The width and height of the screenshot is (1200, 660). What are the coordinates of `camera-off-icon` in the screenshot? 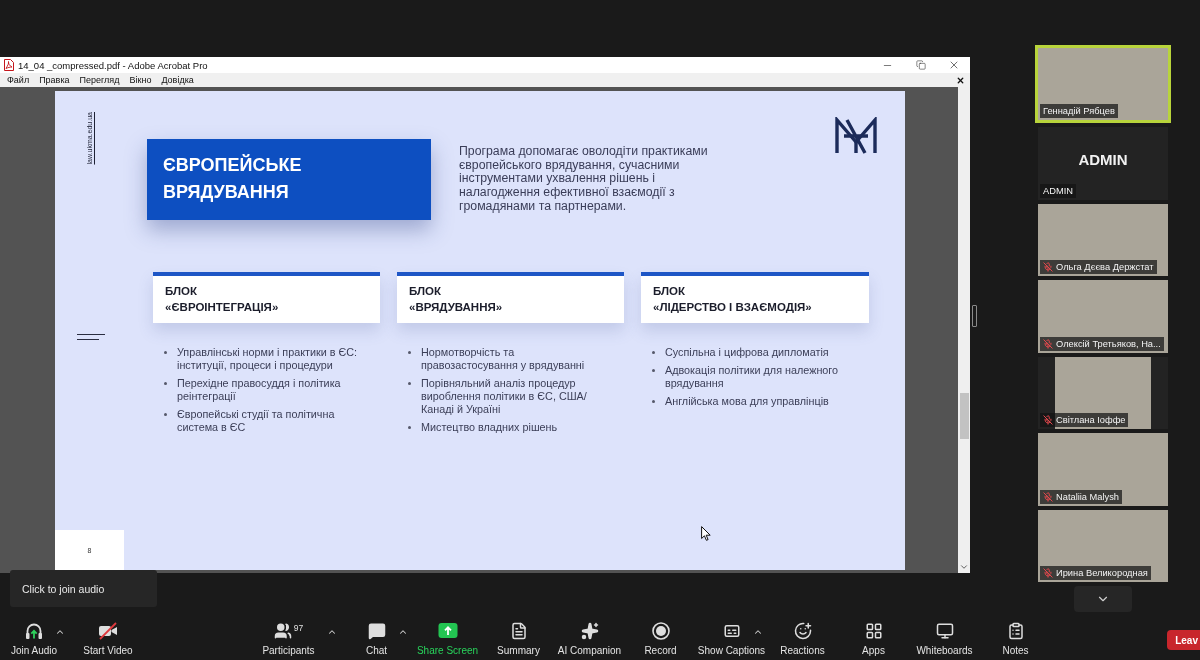 It's located at (108, 631).